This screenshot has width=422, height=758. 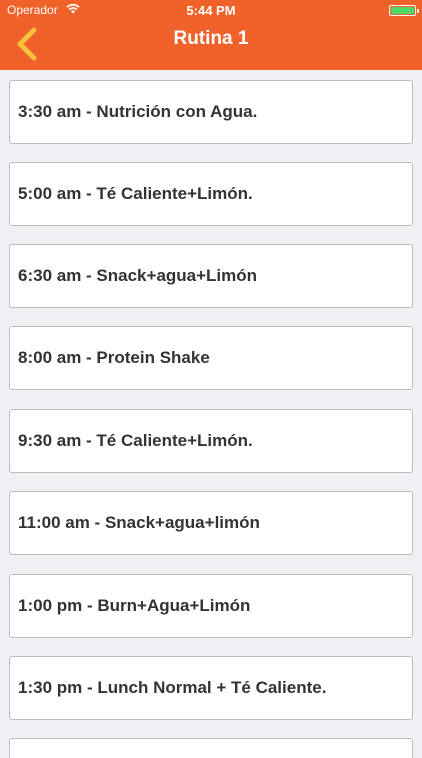 What do you see at coordinates (211, 112) in the screenshot?
I see `list-item: 3:30 am - Nutrición con Agua.` at bounding box center [211, 112].